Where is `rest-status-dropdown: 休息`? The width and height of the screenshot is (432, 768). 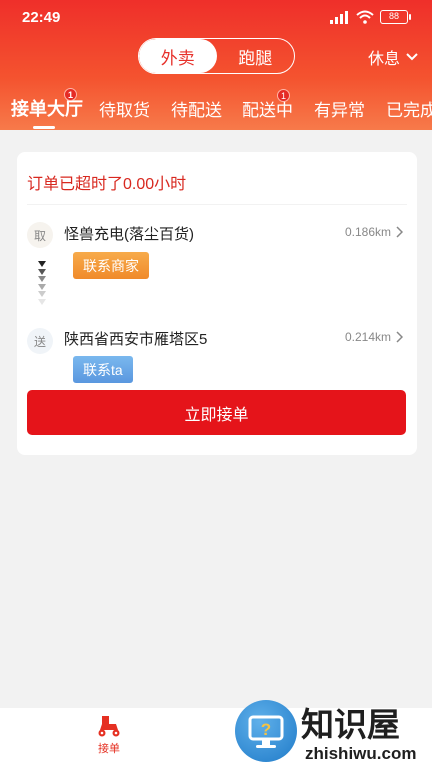
rest-status-dropdown: 休息 is located at coordinates (393, 57).